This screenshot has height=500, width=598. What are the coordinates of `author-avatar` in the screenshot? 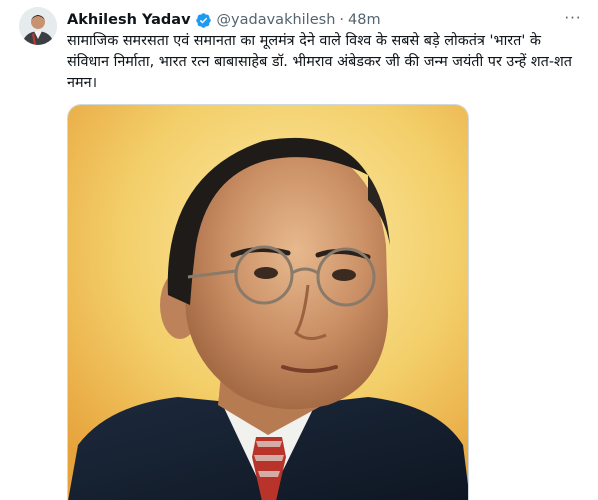 It's located at (38, 26).